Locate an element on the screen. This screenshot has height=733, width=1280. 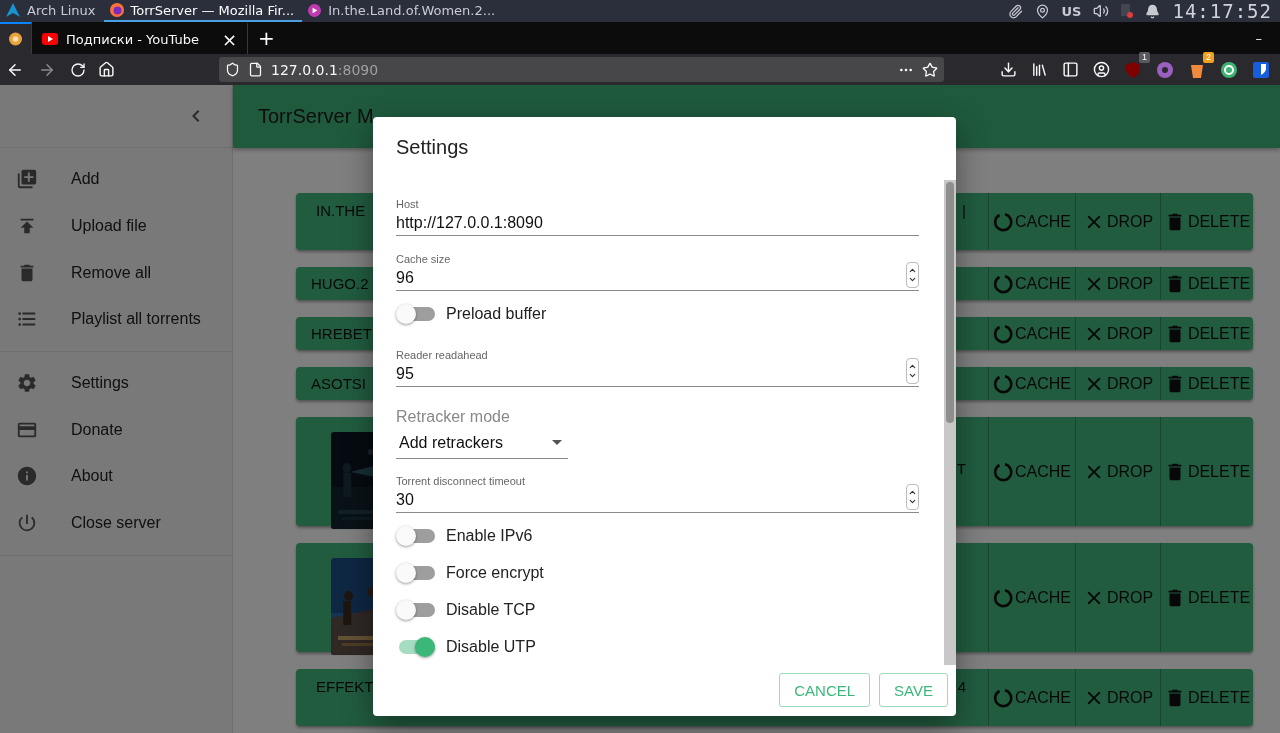
badge: 2 is located at coordinates (1208, 57).